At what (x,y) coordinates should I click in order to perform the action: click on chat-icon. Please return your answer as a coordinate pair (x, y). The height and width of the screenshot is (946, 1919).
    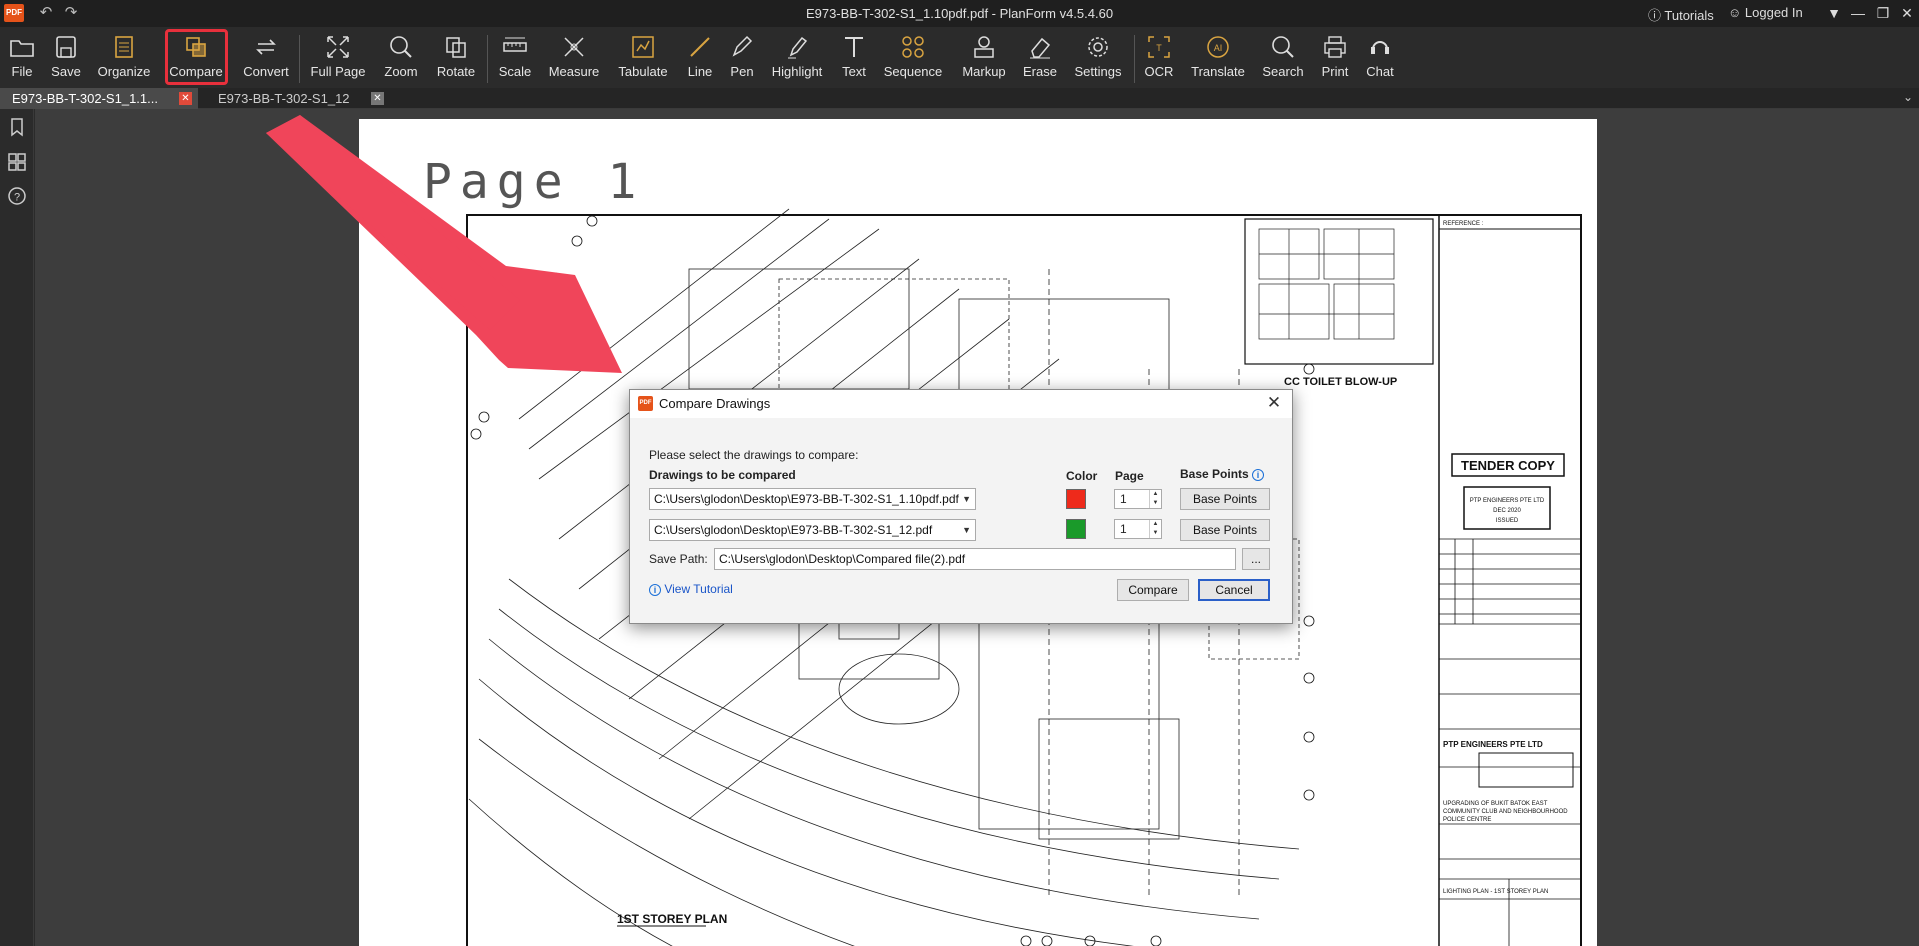
    Looking at the image, I should click on (1380, 47).